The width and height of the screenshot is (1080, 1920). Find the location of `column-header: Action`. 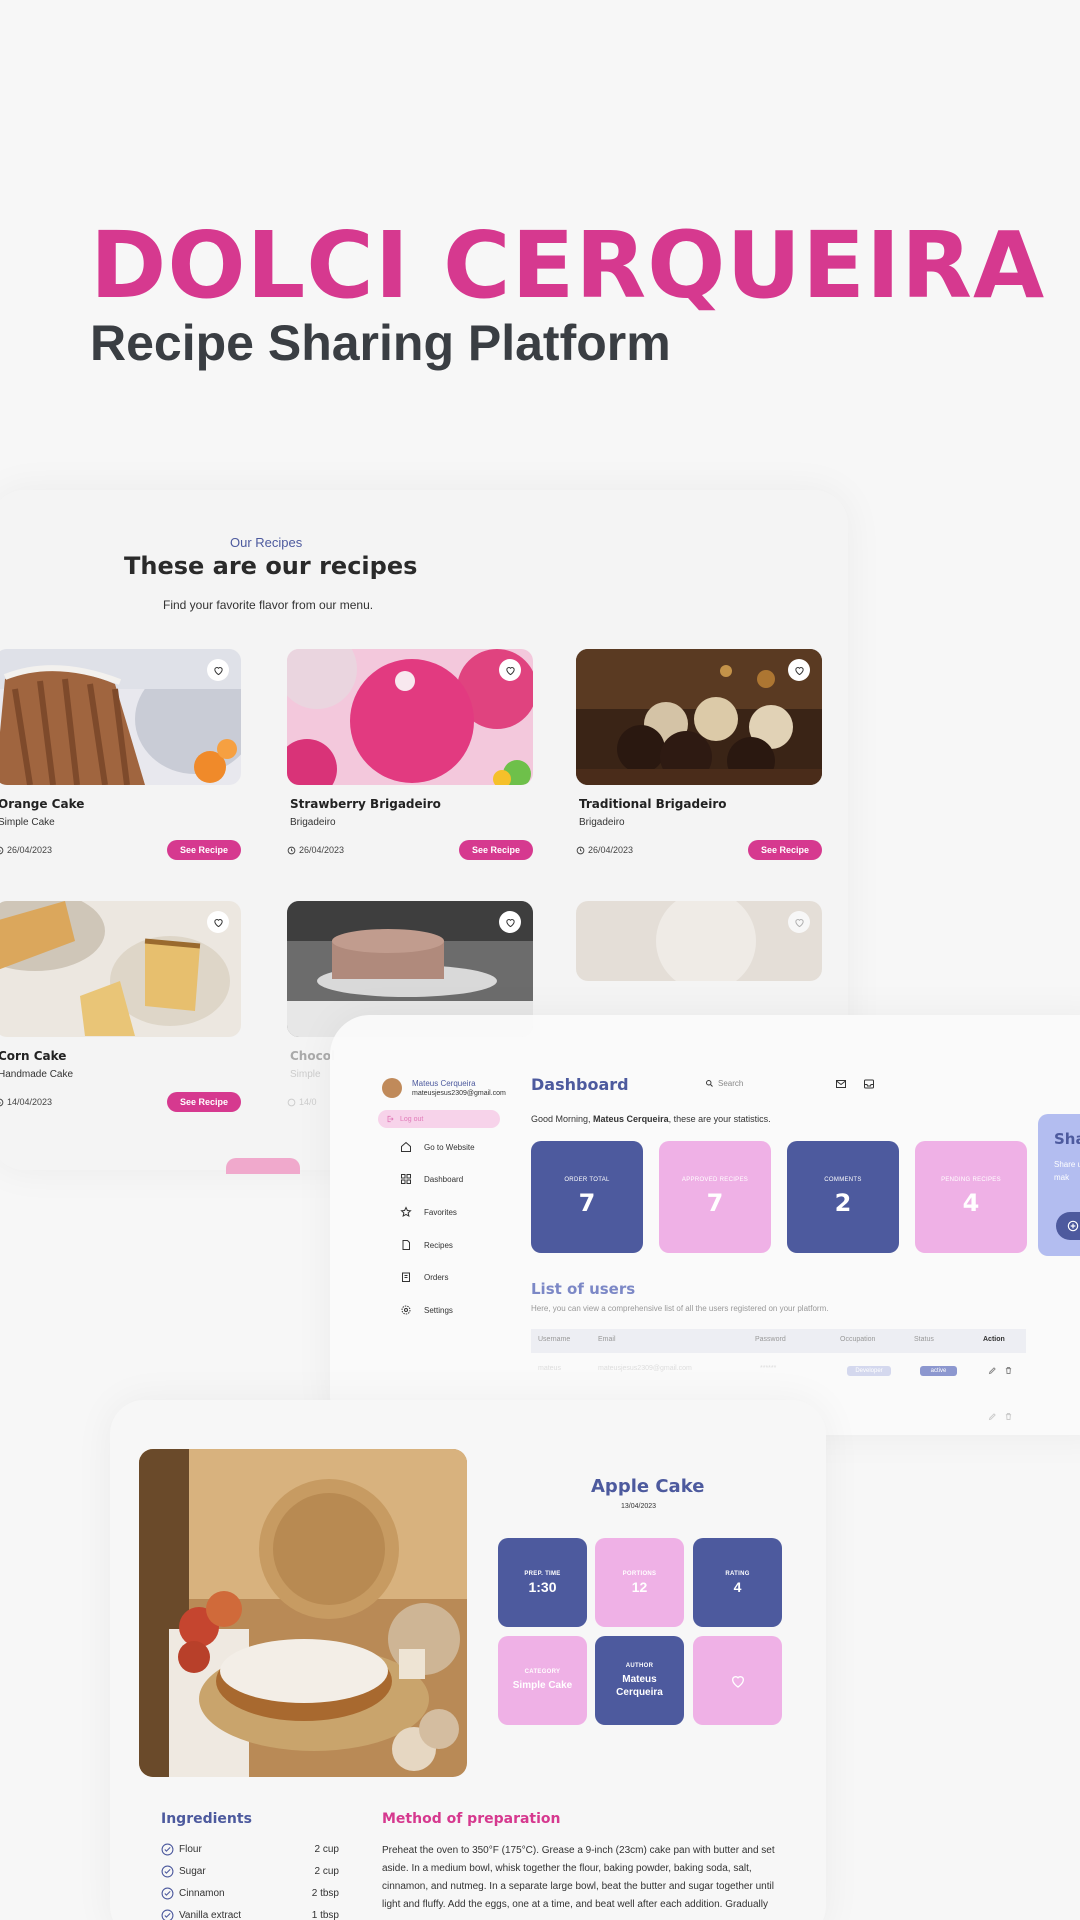

column-header: Action is located at coordinates (994, 1339).